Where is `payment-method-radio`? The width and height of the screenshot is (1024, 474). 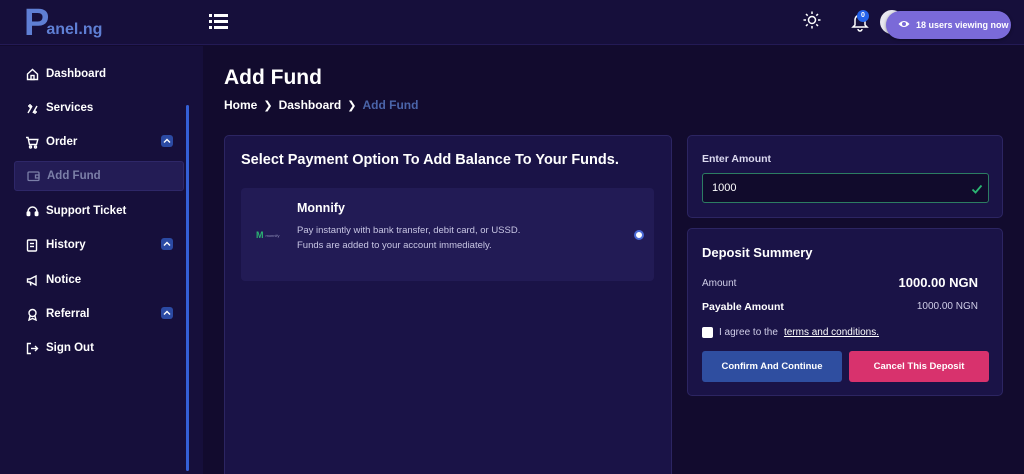 payment-method-radio is located at coordinates (639, 235).